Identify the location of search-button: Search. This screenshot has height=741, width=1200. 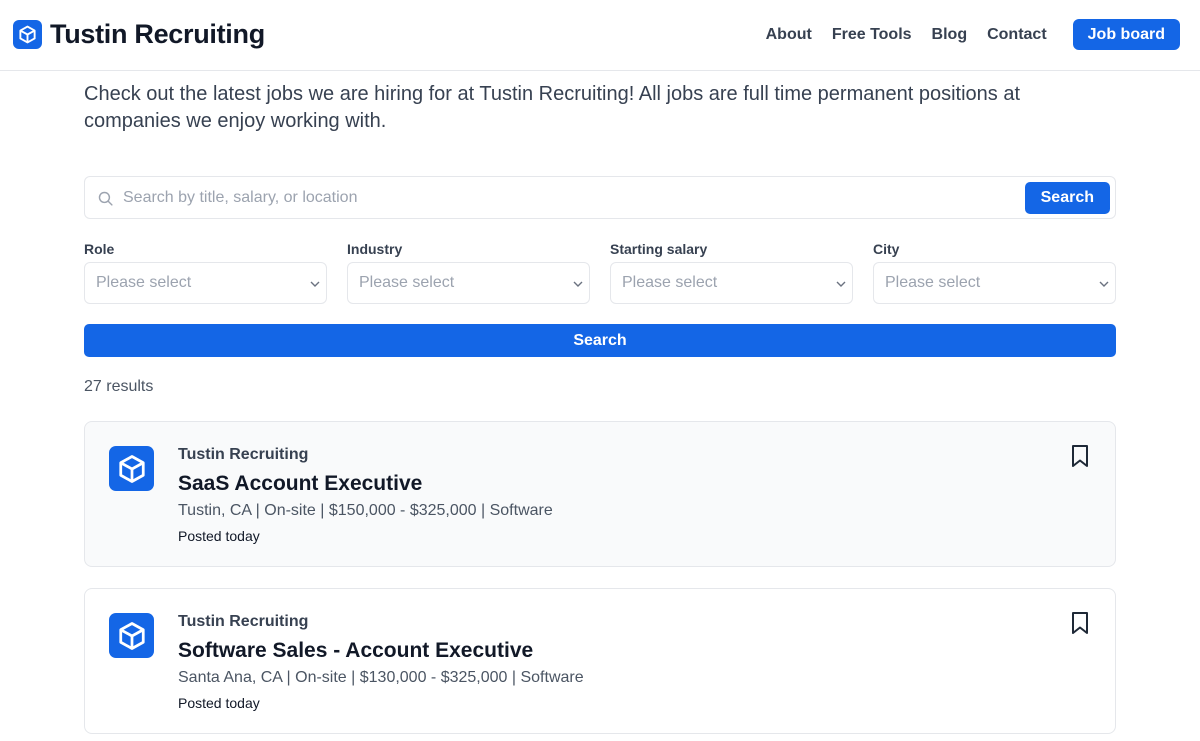
(1067, 198).